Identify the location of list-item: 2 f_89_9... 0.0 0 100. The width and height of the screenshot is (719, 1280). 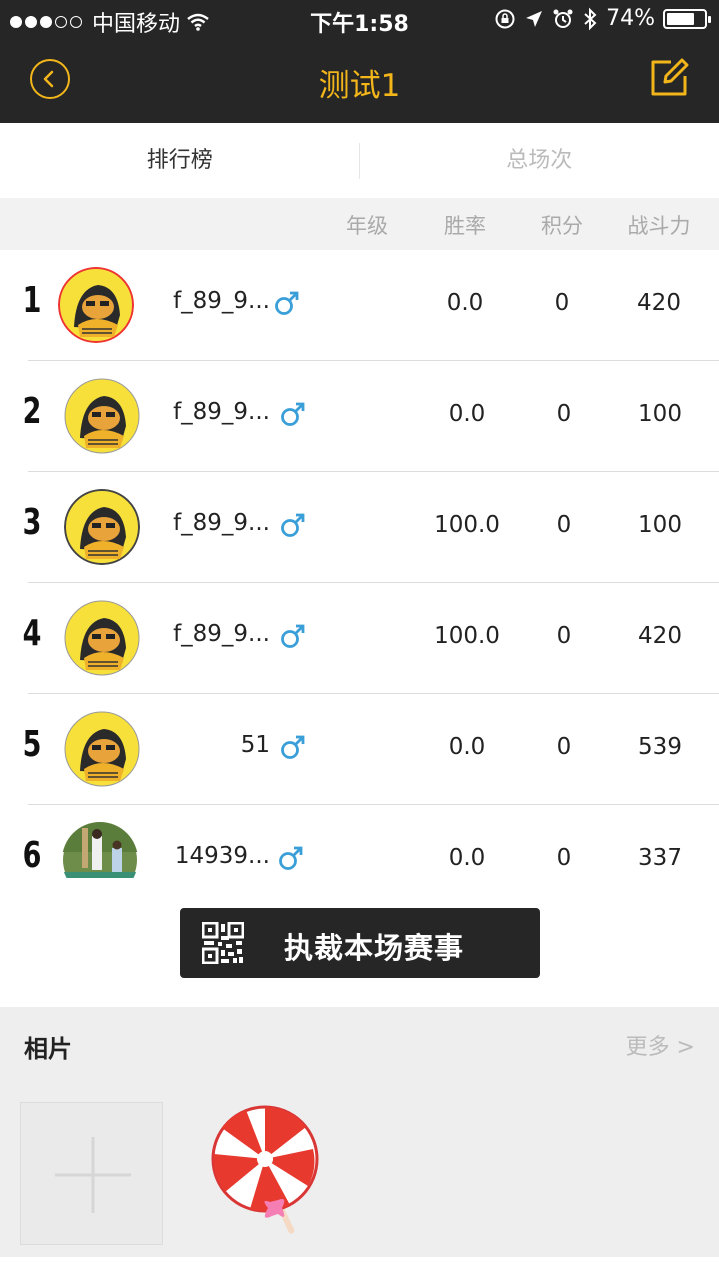
(359, 416).